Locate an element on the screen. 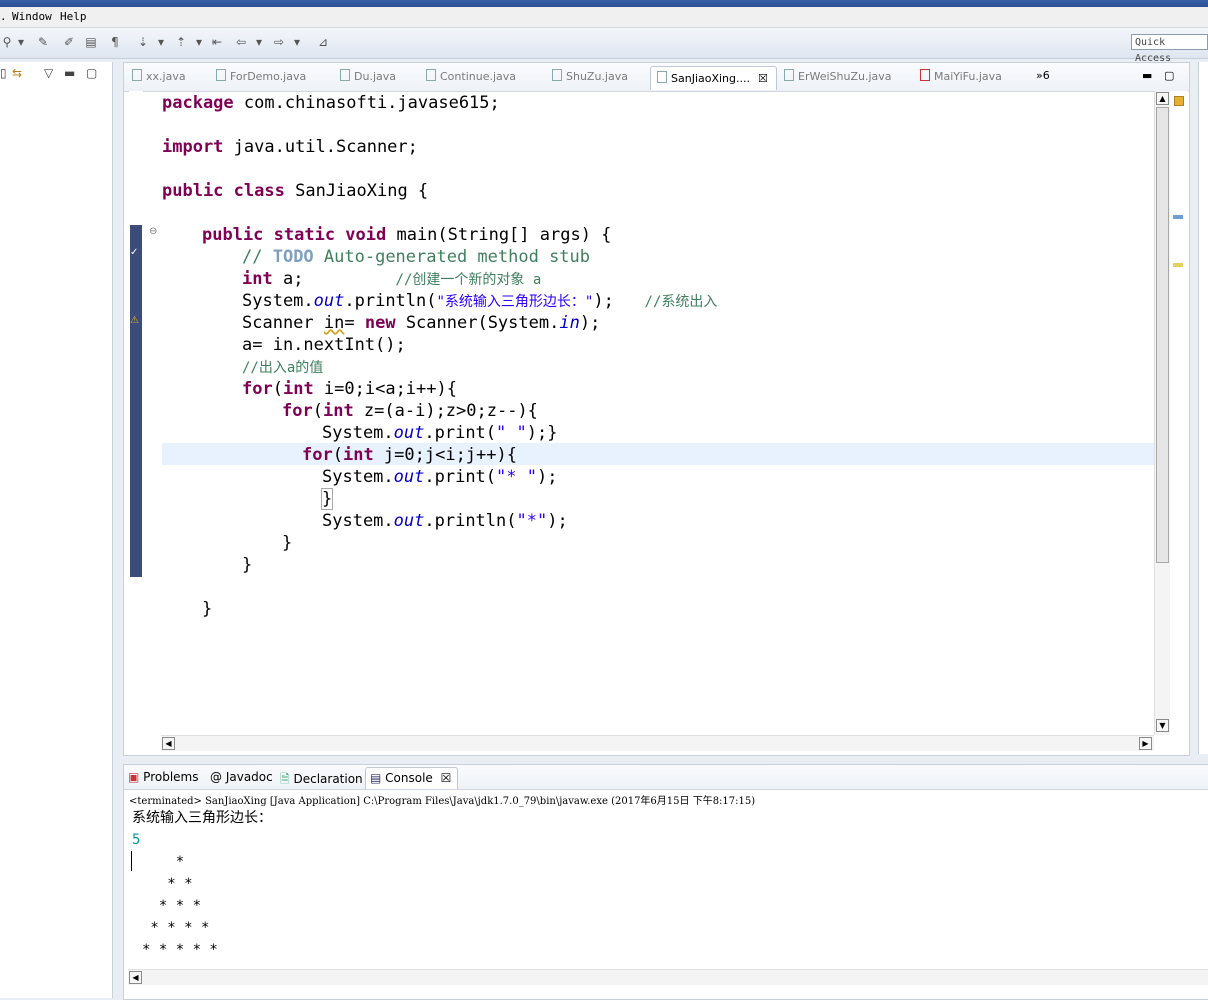 The image size is (1208, 1000). menu-window: Window is located at coordinates (32, 16).